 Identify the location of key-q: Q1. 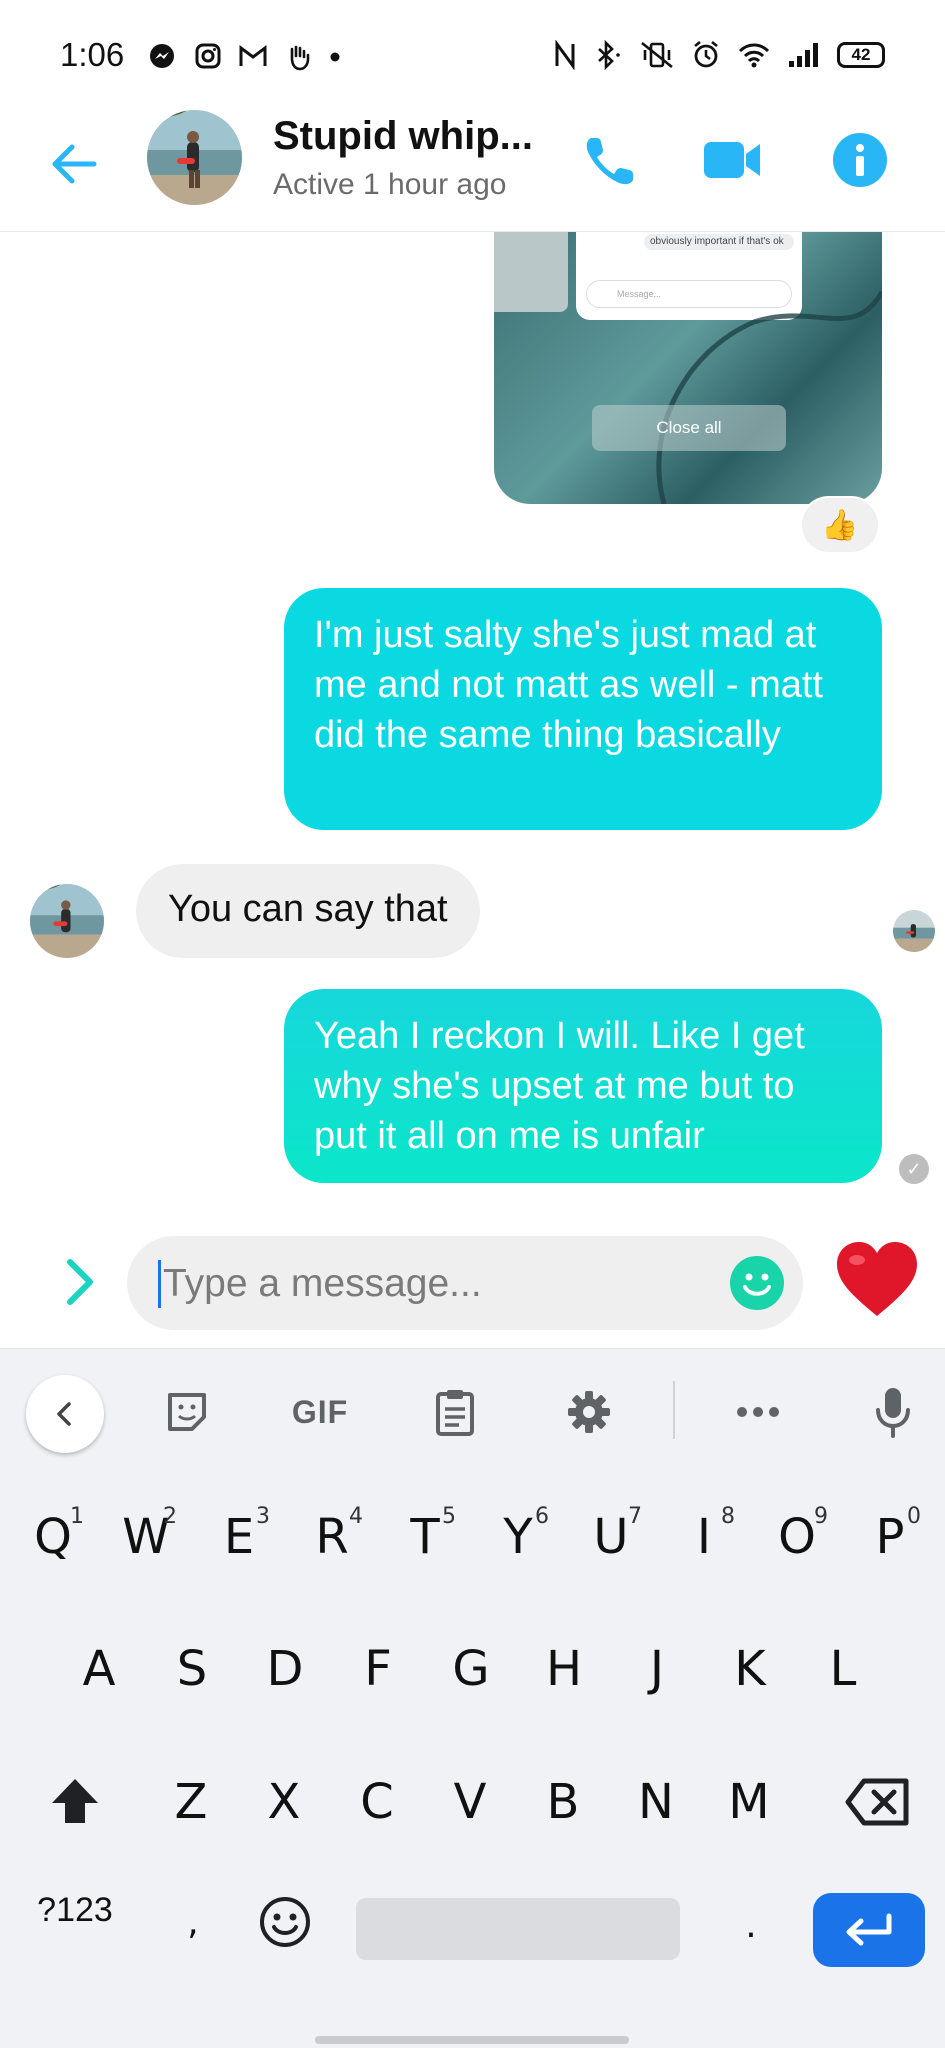
(53, 1537).